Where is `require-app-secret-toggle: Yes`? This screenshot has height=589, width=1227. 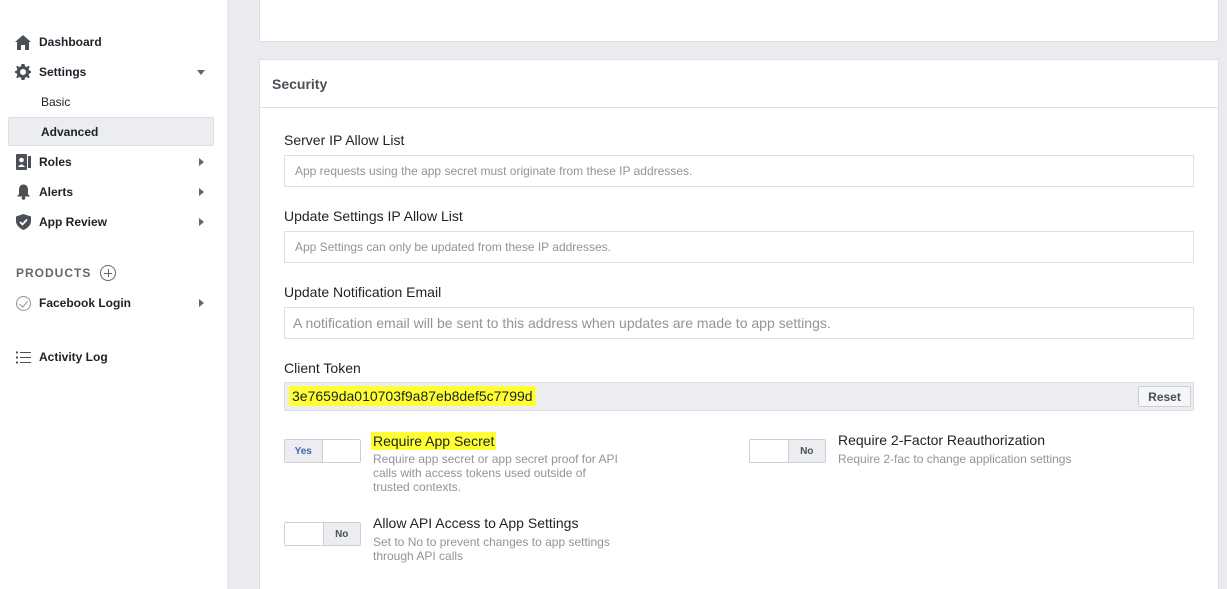 require-app-secret-toggle: Yes is located at coordinates (322, 451).